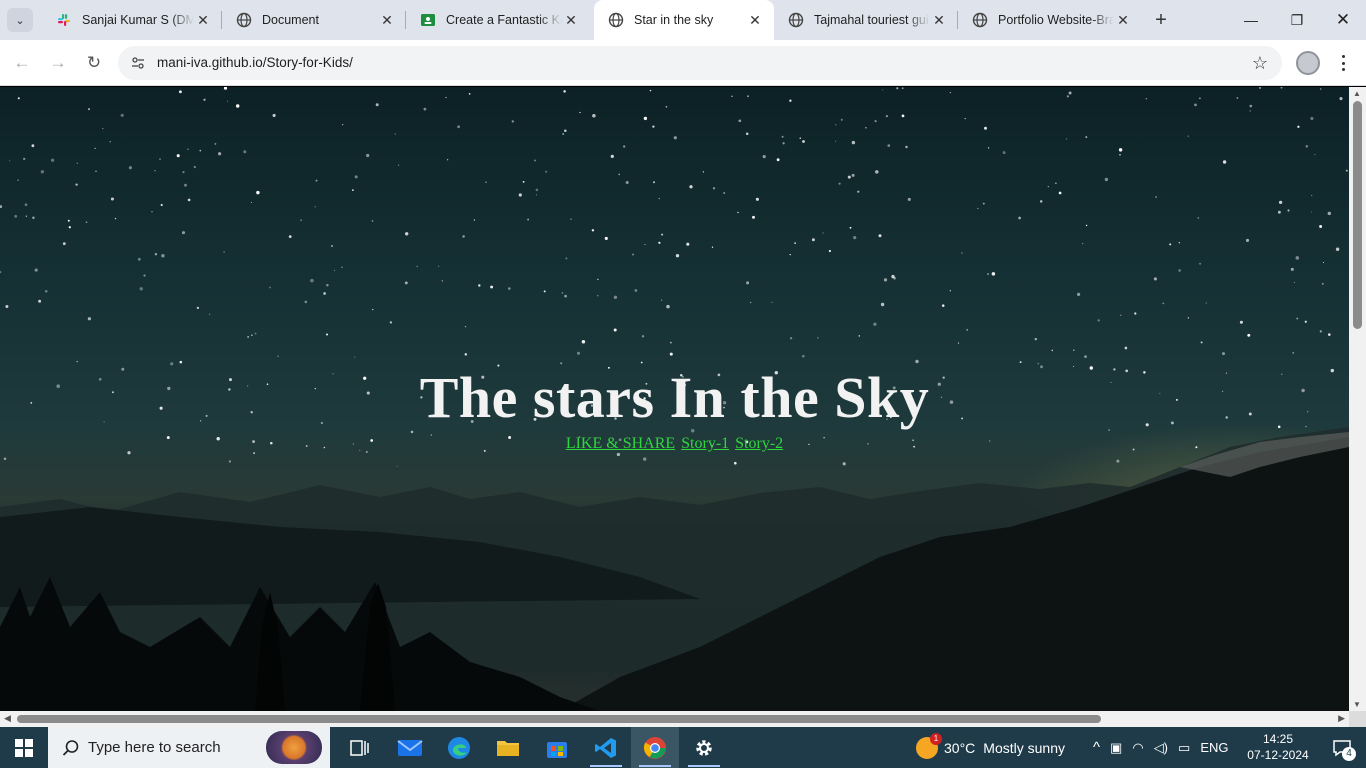  I want to click on tab-tajmahal: Tajmahal touriest gui ✕, so click(866, 20).